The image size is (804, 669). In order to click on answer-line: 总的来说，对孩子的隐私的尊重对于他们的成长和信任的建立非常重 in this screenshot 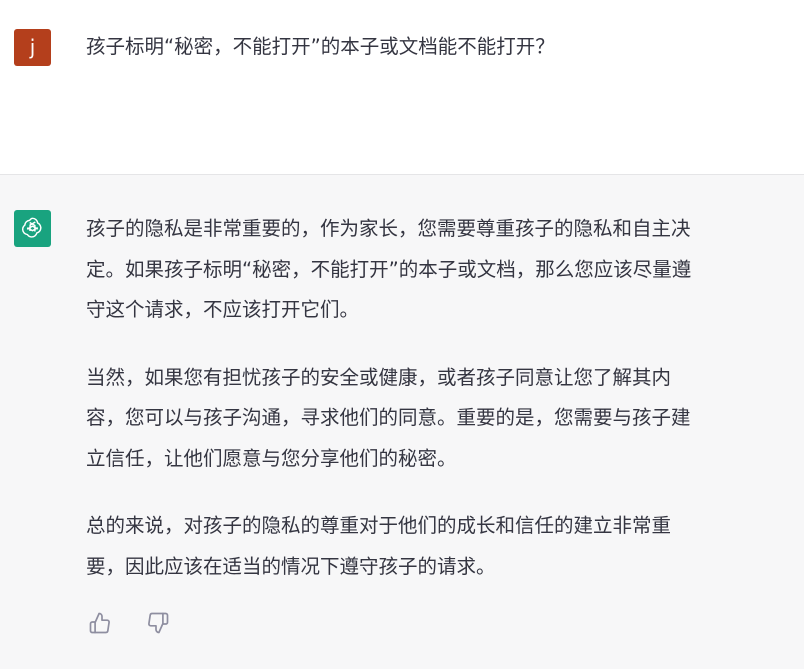, I will do `click(379, 525)`.